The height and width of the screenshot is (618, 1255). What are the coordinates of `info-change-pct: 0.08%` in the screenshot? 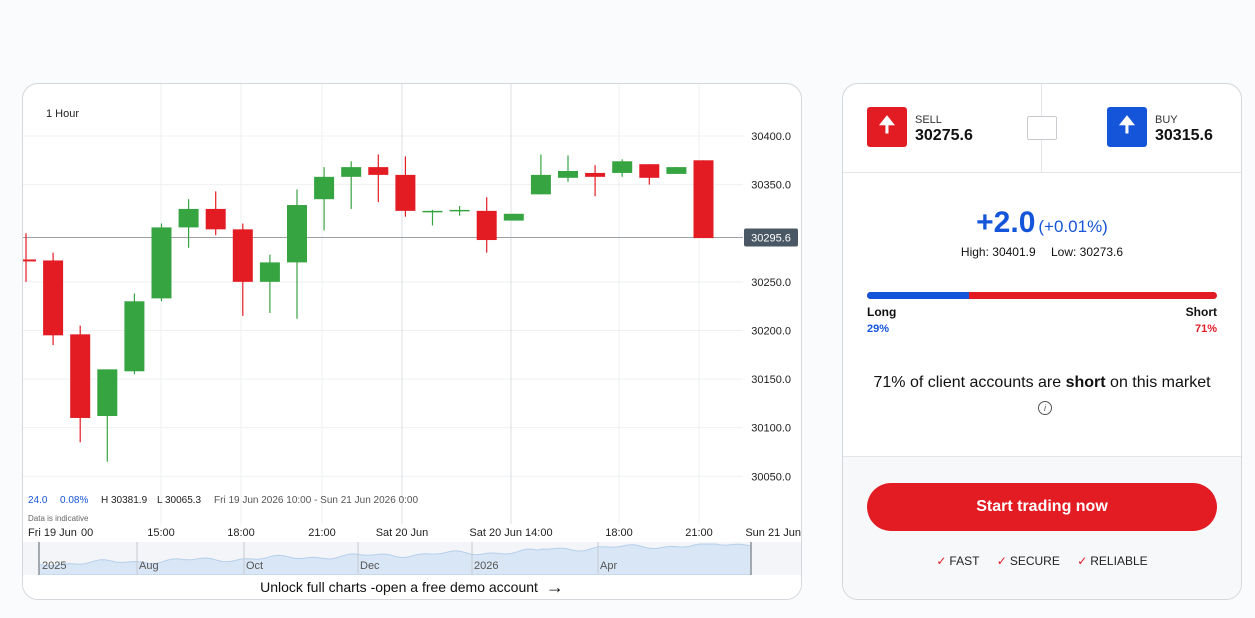 It's located at (74, 500).